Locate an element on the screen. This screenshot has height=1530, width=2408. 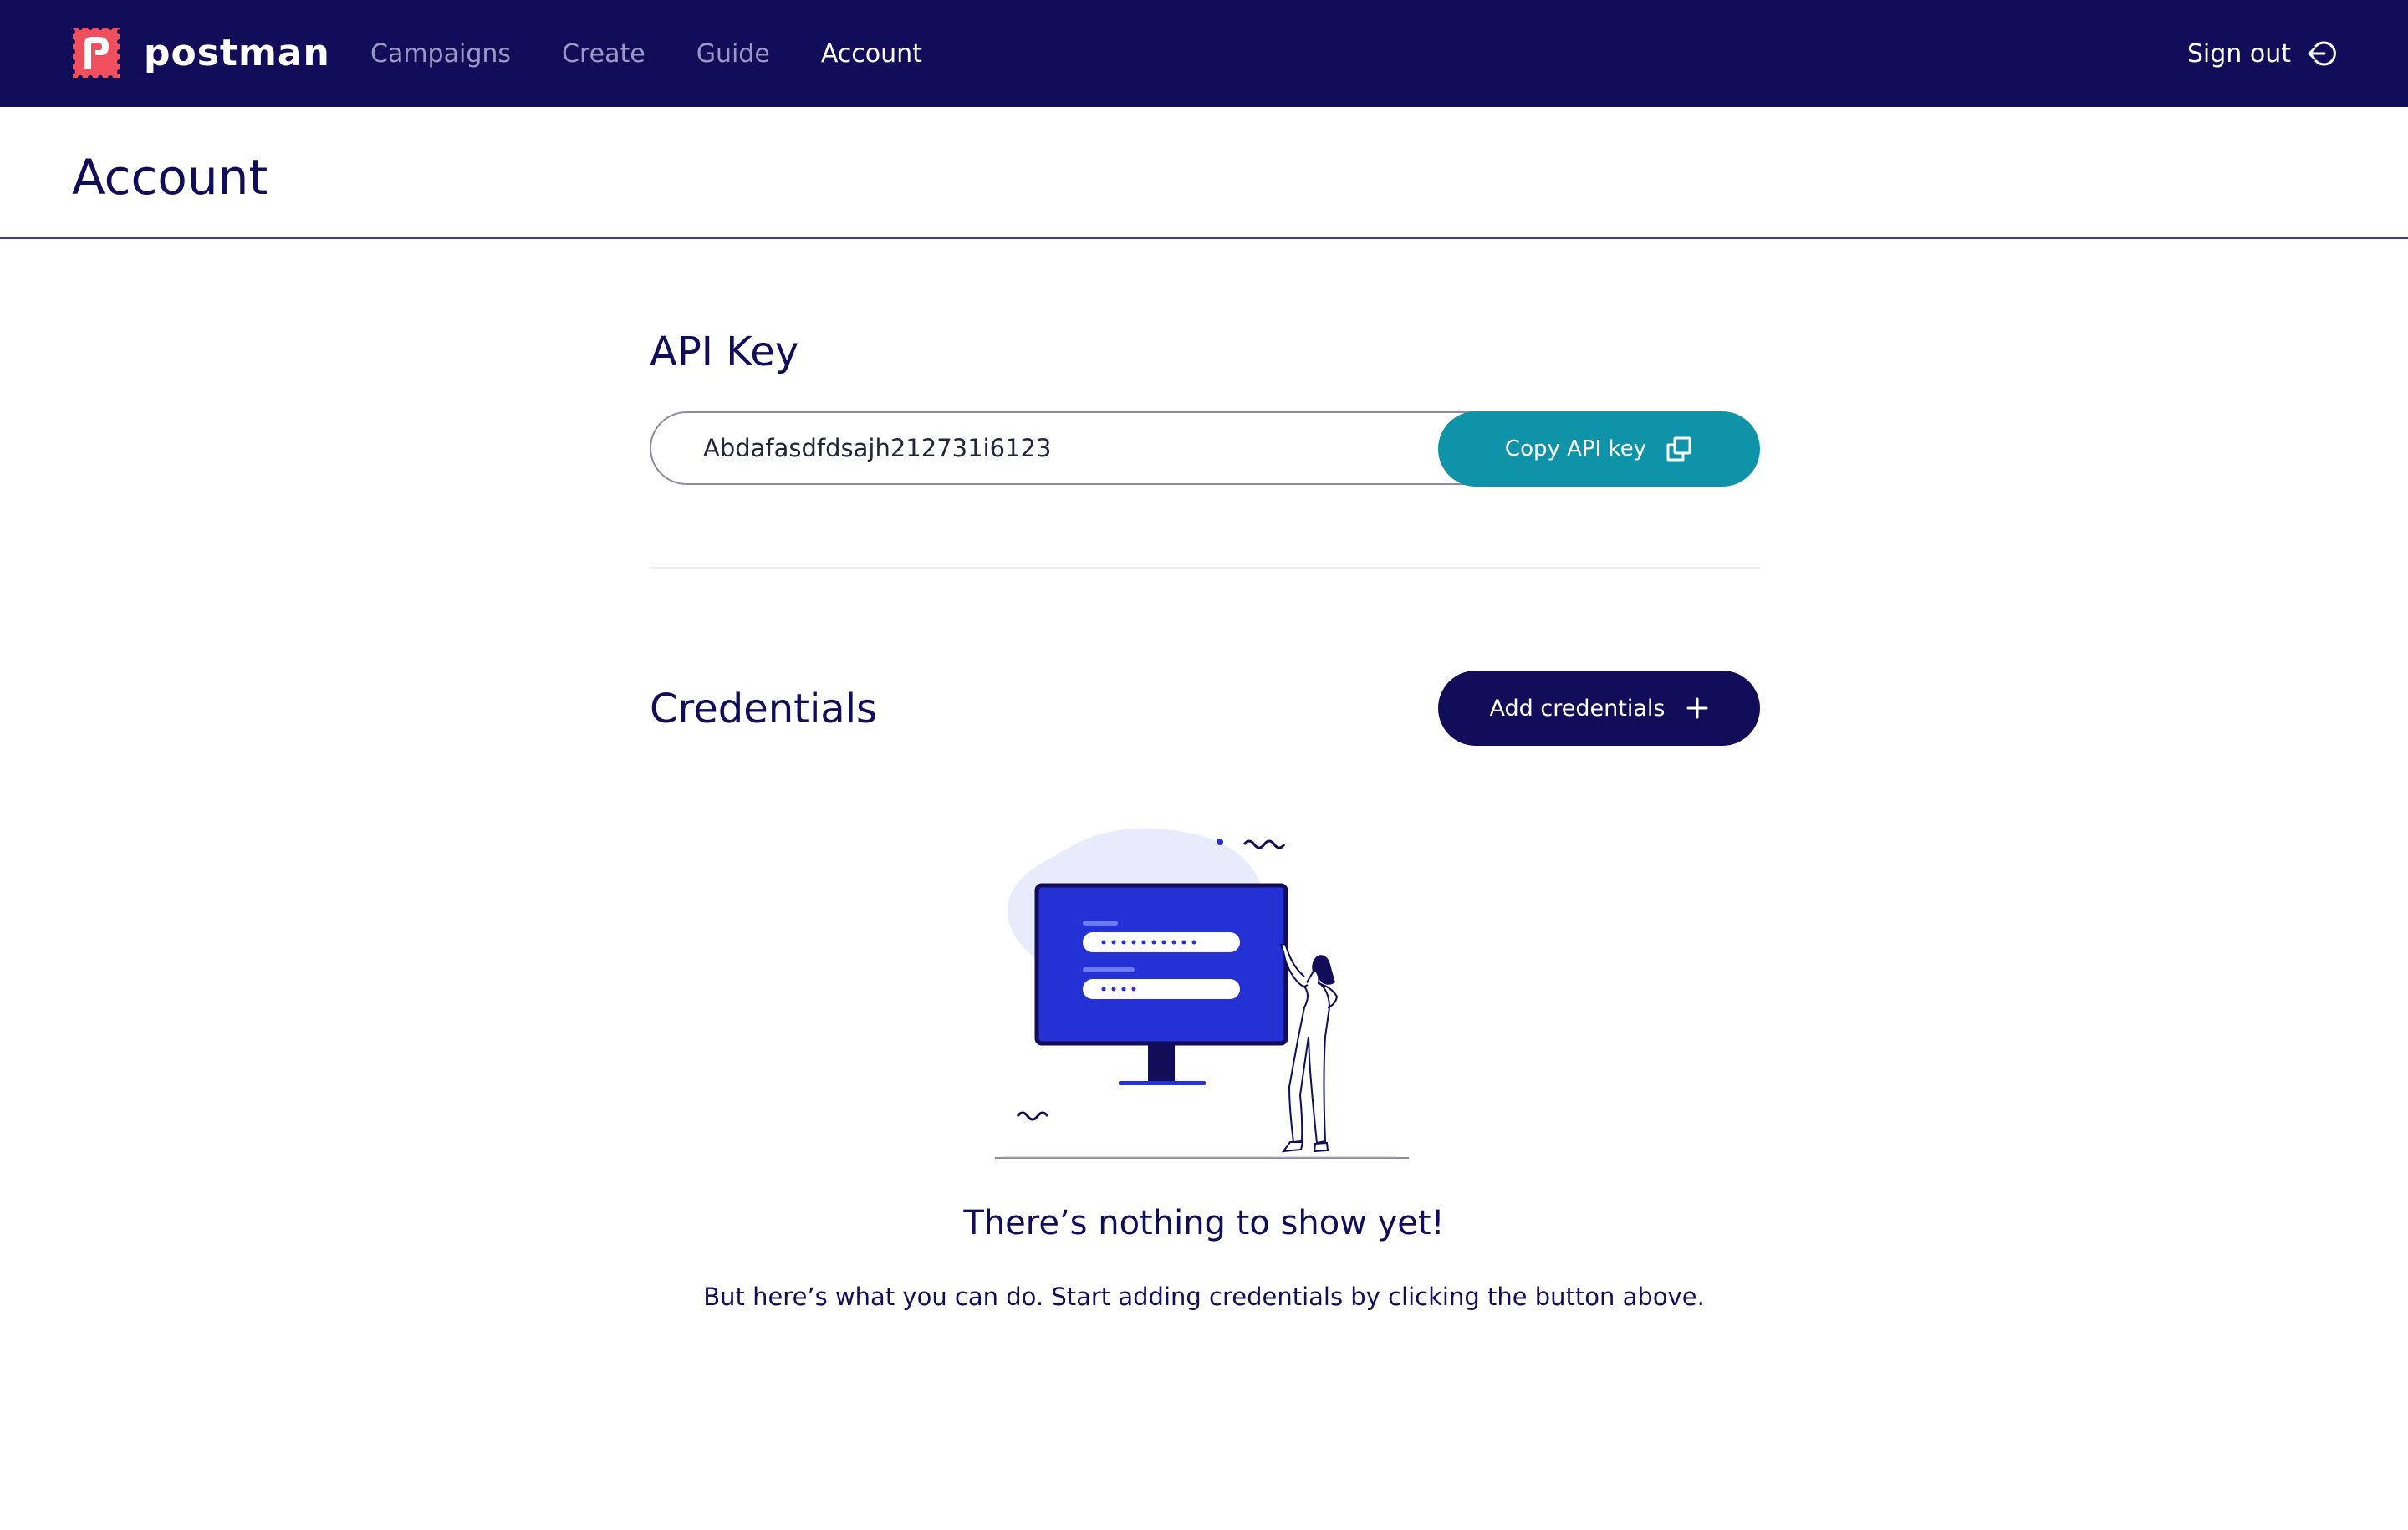
copy-api-key-button: Copy API key is located at coordinates (1599, 449).